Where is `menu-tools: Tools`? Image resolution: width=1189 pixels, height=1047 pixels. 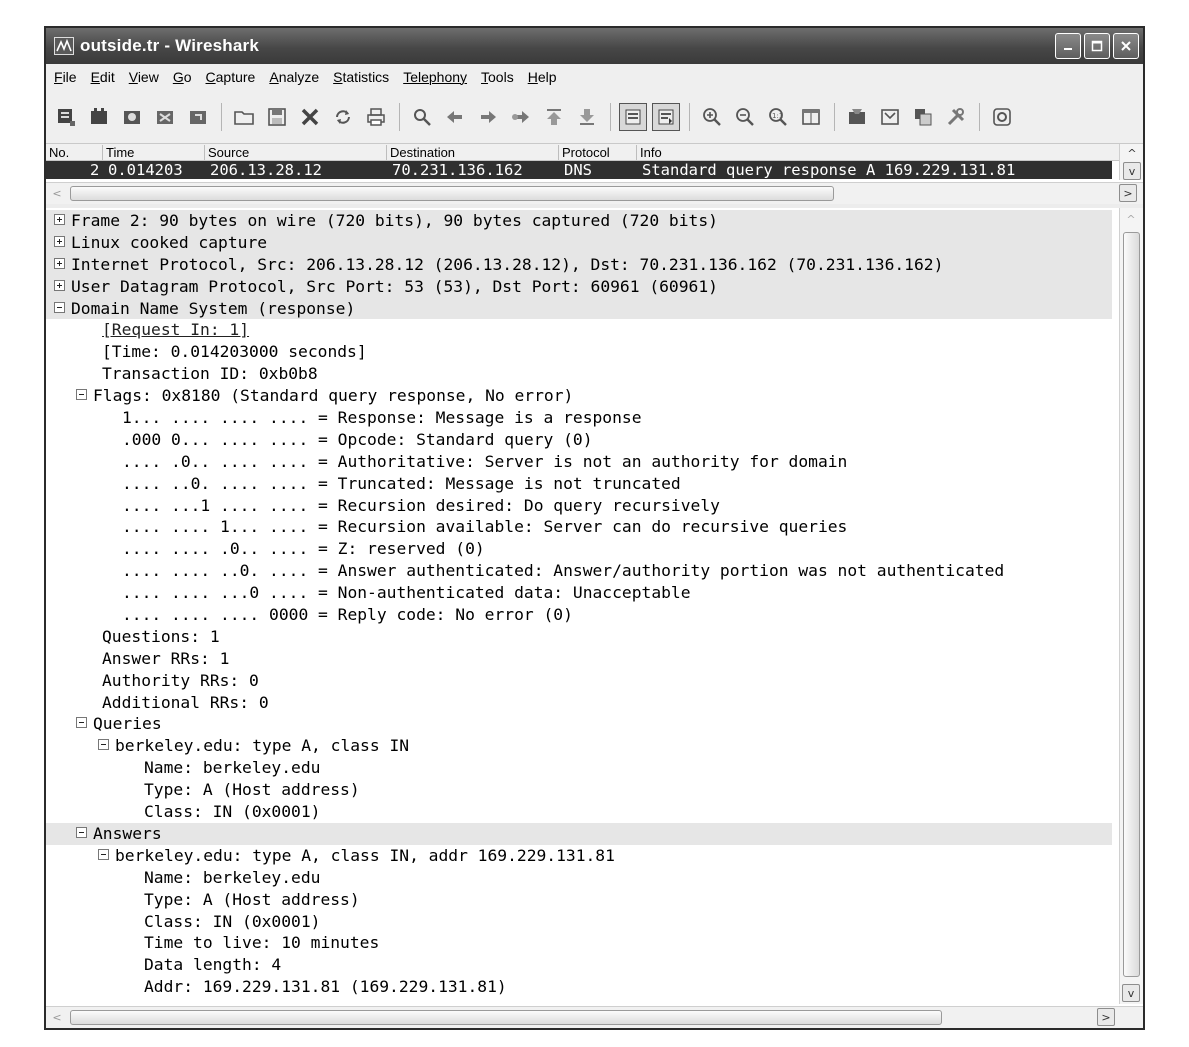
menu-tools: Tools is located at coordinates (497, 77).